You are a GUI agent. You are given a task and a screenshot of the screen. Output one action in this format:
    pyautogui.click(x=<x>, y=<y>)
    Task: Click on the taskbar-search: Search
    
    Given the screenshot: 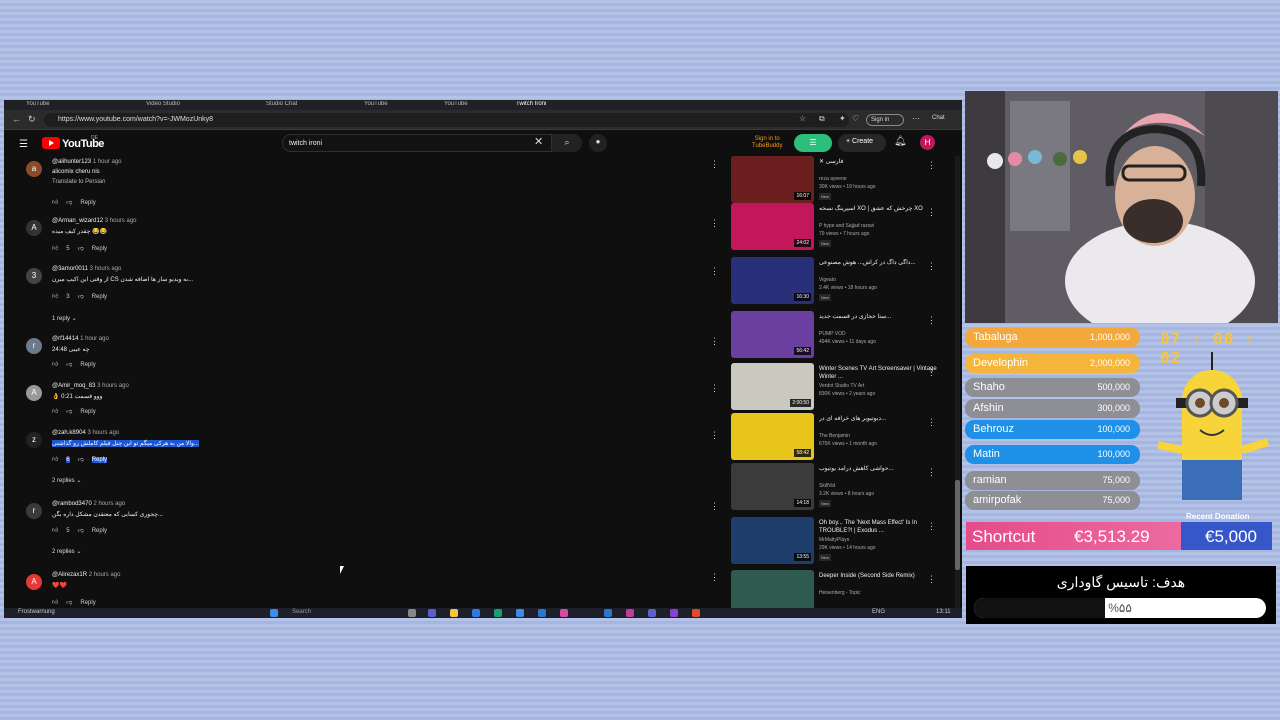 What is the action you would take?
    pyautogui.click(x=301, y=612)
    